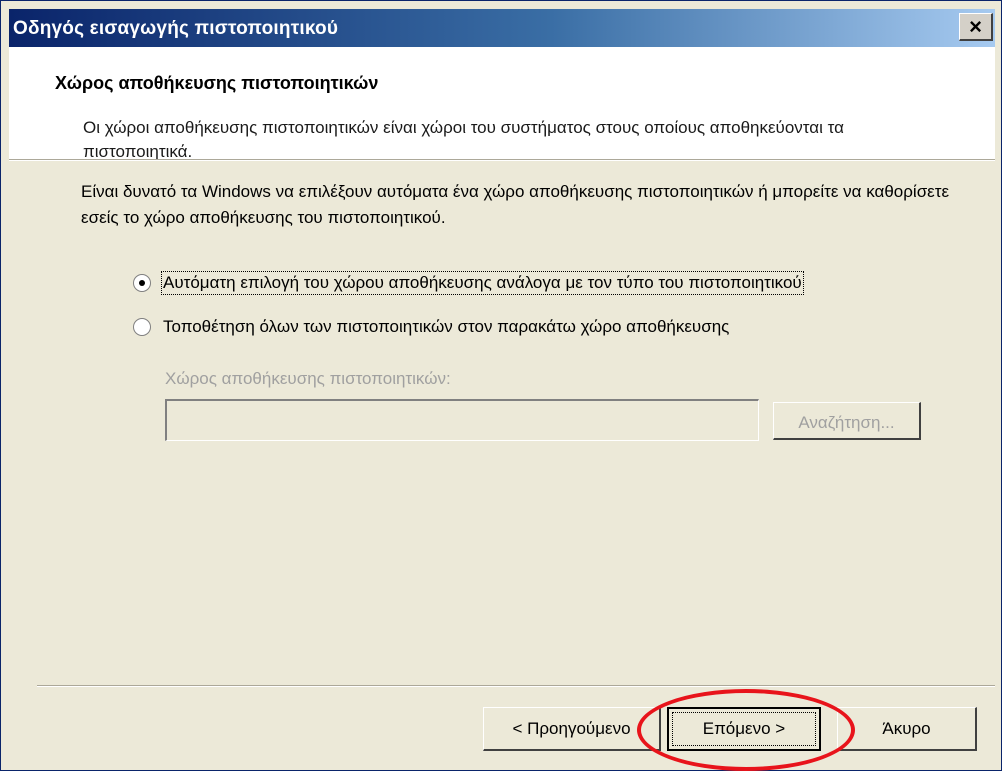 Image resolution: width=1002 pixels, height=771 pixels. What do you see at coordinates (142, 283) in the screenshot?
I see `radio-button-checked` at bounding box center [142, 283].